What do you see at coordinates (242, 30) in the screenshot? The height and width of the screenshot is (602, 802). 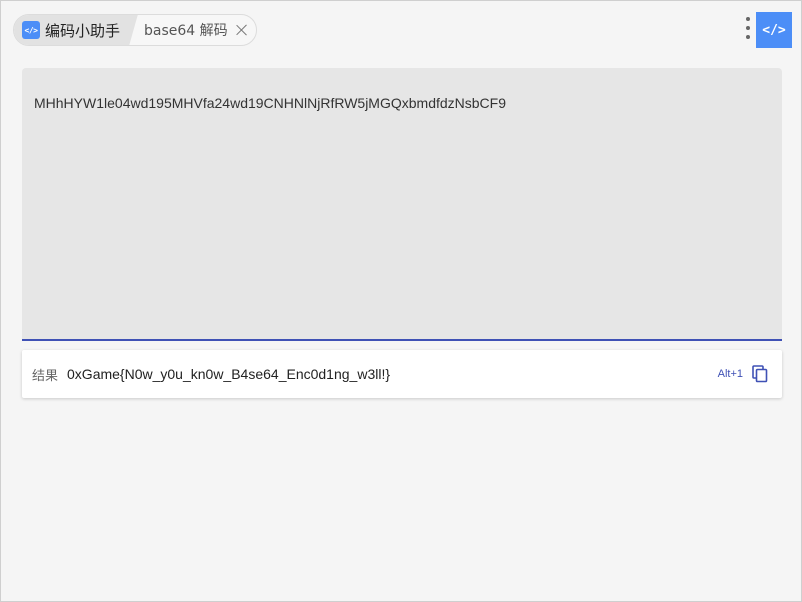 I see `close-icon` at bounding box center [242, 30].